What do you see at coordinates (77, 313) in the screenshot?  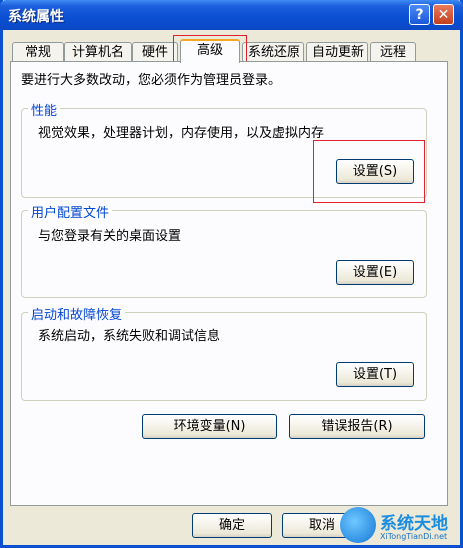 I see `startup-recovery-group-title: 启动和故障恢复` at bounding box center [77, 313].